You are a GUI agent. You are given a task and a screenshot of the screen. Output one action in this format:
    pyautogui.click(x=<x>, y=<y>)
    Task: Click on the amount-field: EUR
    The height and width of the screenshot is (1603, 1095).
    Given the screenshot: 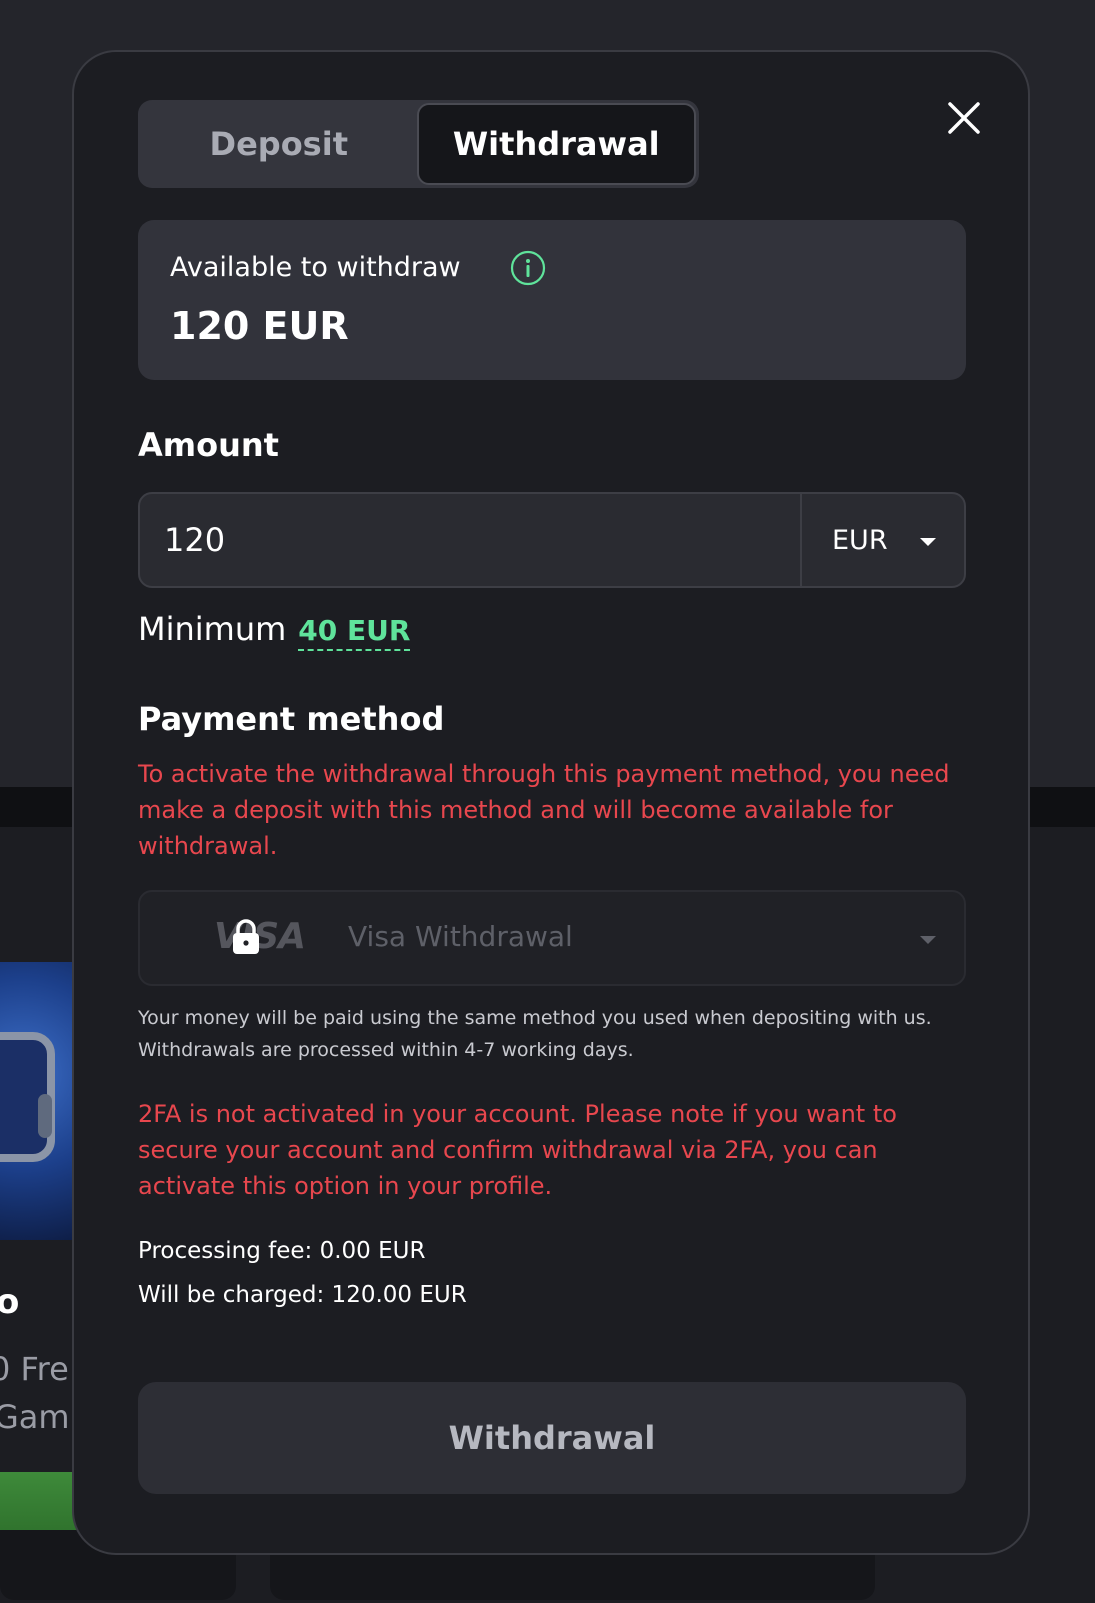 What is the action you would take?
    pyautogui.click(x=552, y=540)
    